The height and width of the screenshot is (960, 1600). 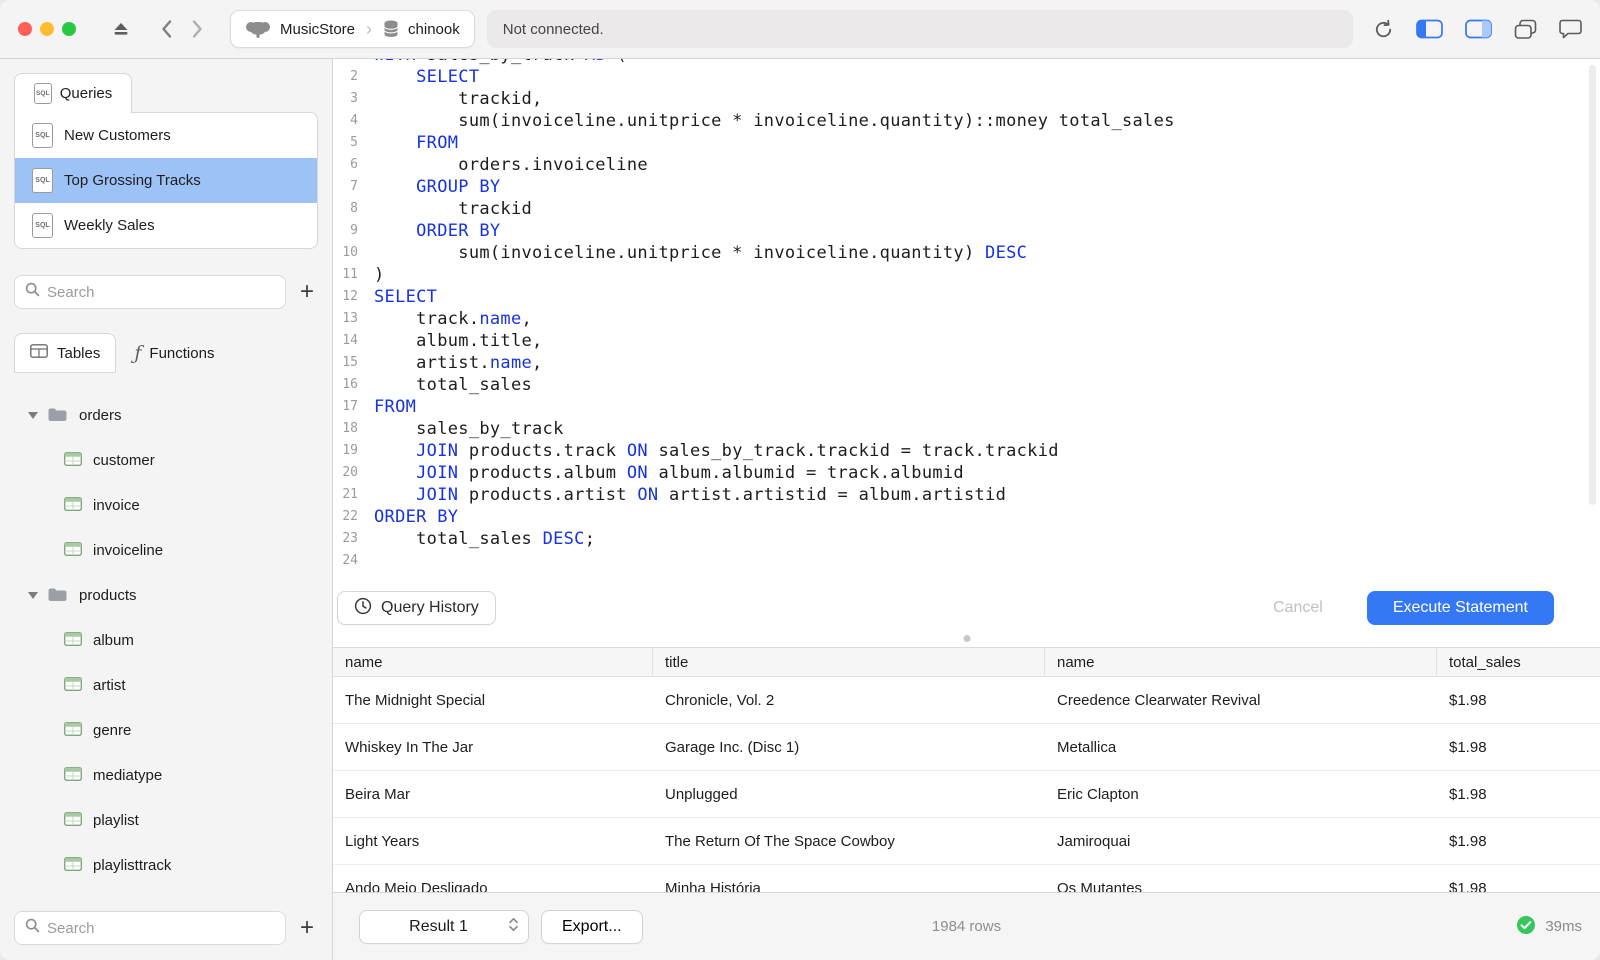 What do you see at coordinates (966, 794) in the screenshot?
I see `table-row: Beira Mar Unplugged Eric Clapton $1.98` at bounding box center [966, 794].